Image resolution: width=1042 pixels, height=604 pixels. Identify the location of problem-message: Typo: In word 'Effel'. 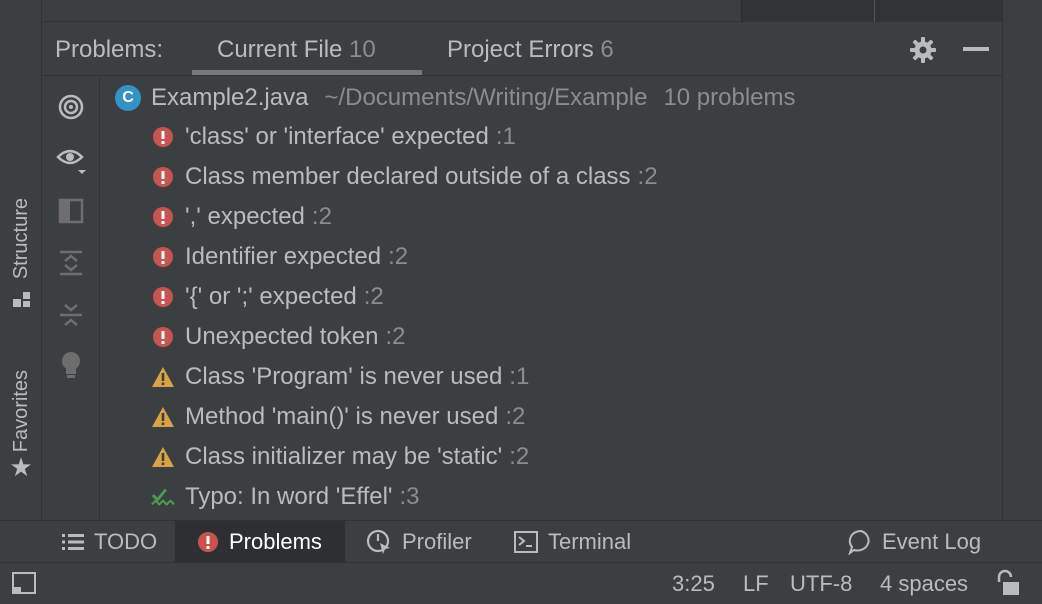
(289, 496).